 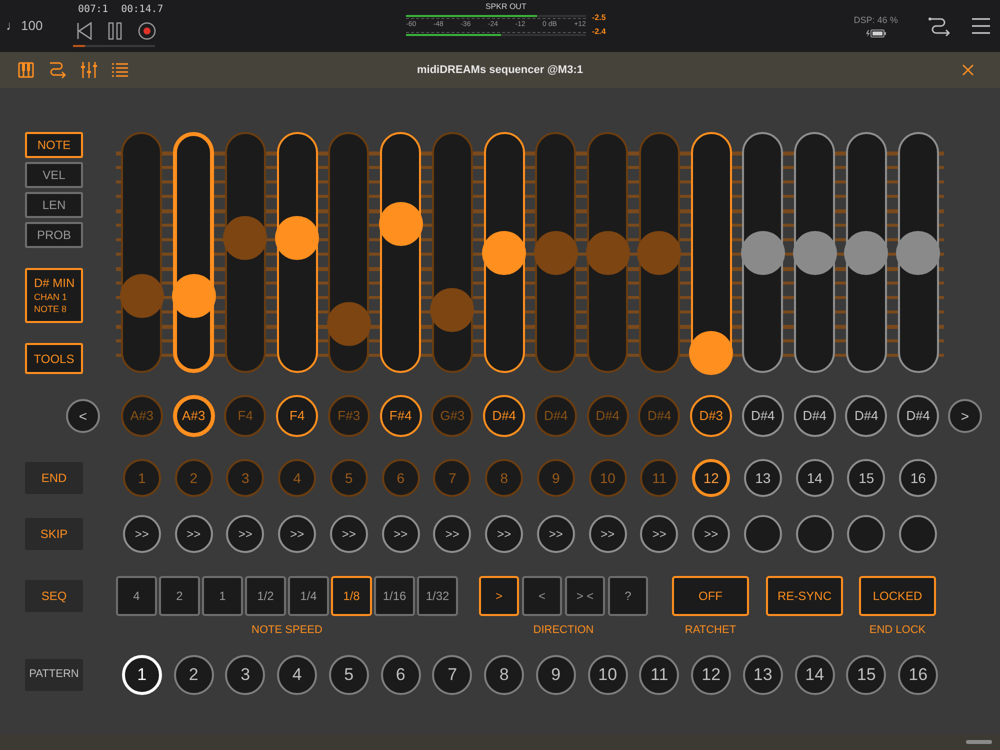 What do you see at coordinates (981, 26) in the screenshot?
I see `menu-icon` at bounding box center [981, 26].